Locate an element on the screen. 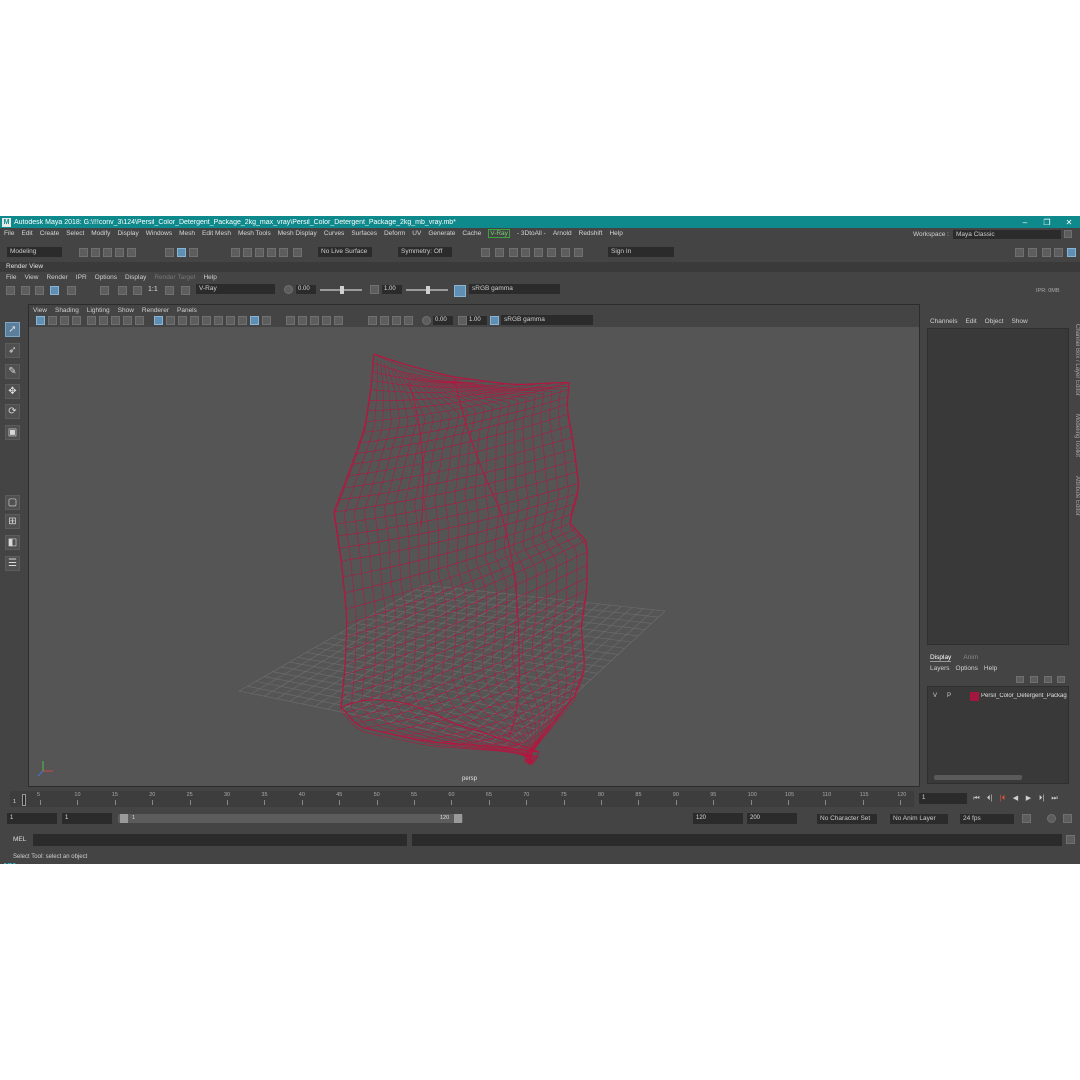 The width and height of the screenshot is (1080, 1080). vp-exposure-field: 0.00 is located at coordinates (443, 320).